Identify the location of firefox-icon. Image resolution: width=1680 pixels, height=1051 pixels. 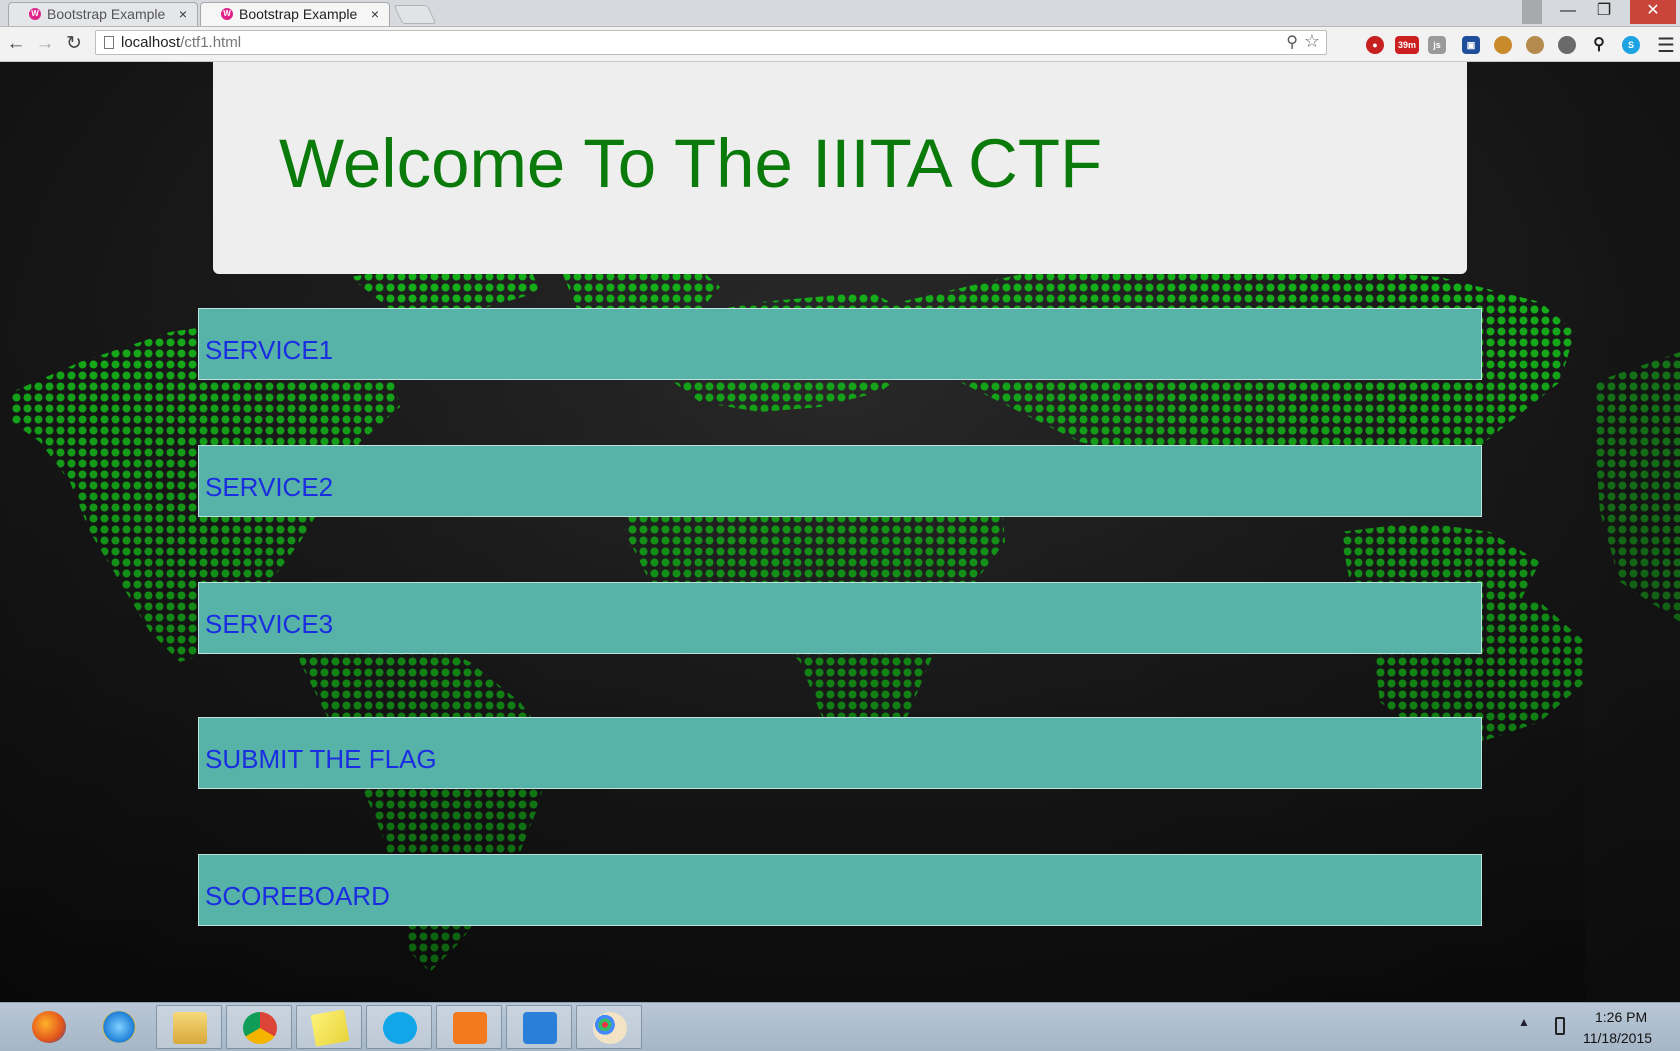
(49, 1027).